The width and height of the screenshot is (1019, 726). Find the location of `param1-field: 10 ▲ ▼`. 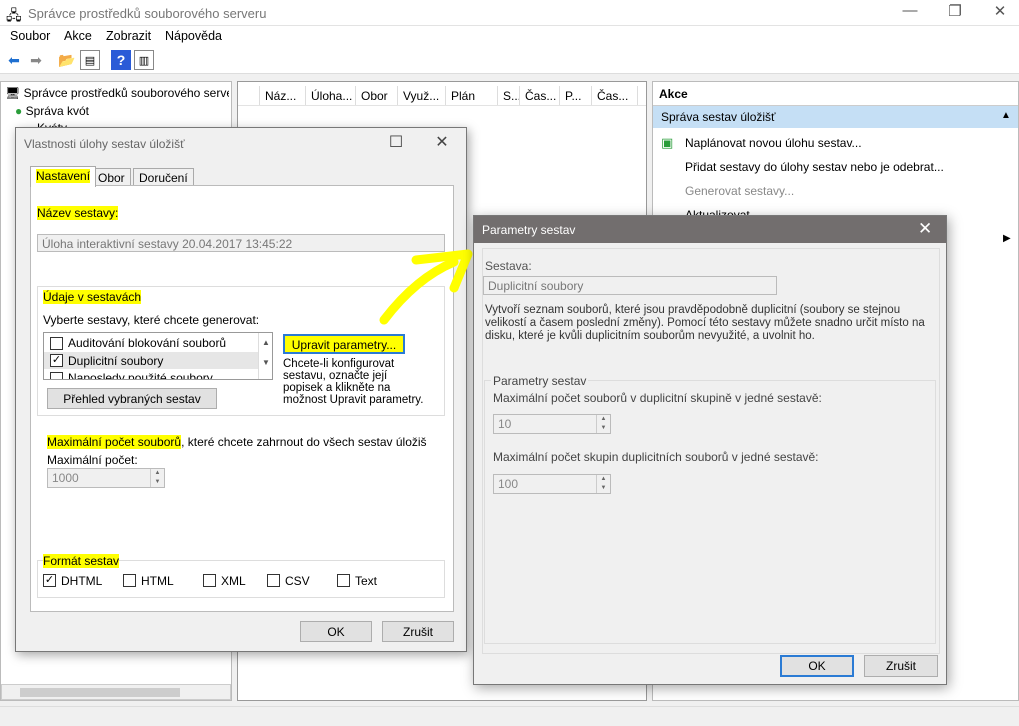

param1-field: 10 ▲ ▼ is located at coordinates (552, 424).